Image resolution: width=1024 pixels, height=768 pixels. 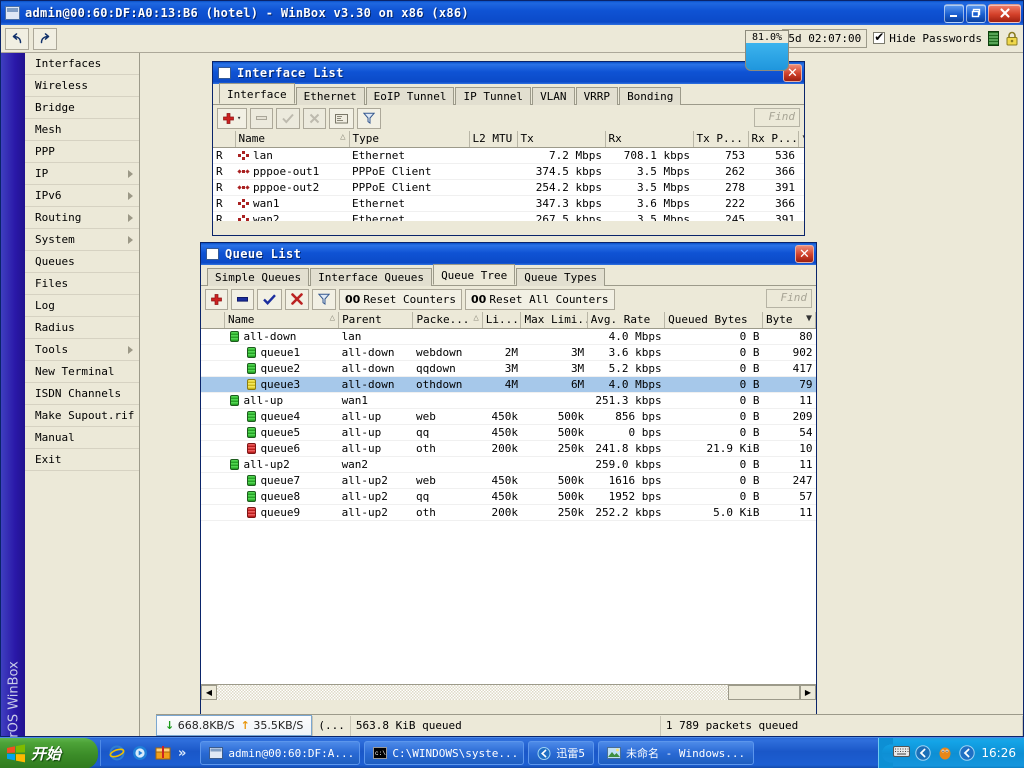 What do you see at coordinates (330, 96) in the screenshot?
I see `tab-ethernet: Ethernet` at bounding box center [330, 96].